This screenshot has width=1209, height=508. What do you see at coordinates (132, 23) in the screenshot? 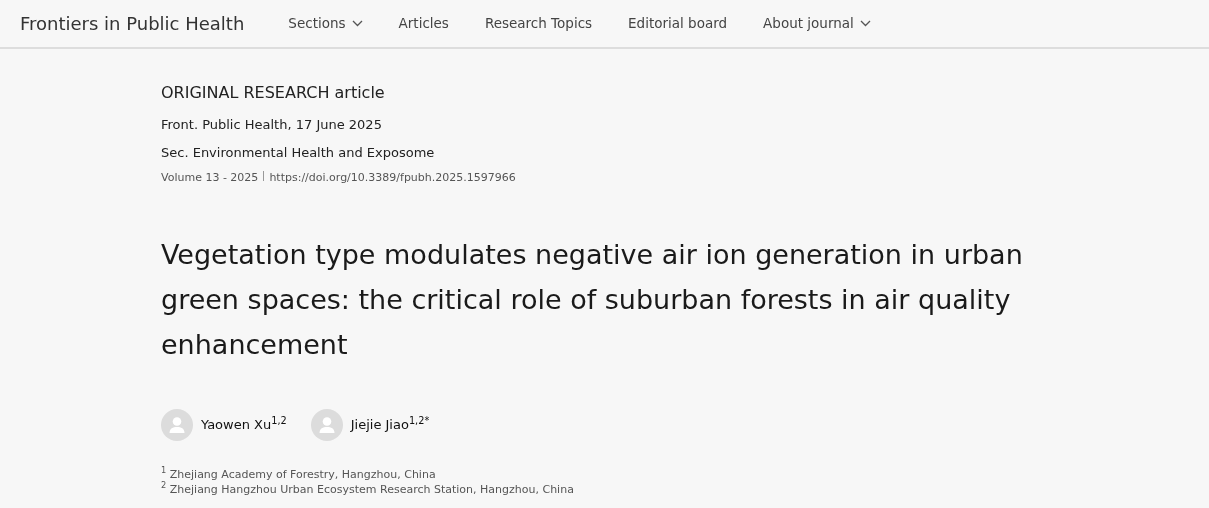
I see `journal-title-link: Frontiers in Public Health` at bounding box center [132, 23].